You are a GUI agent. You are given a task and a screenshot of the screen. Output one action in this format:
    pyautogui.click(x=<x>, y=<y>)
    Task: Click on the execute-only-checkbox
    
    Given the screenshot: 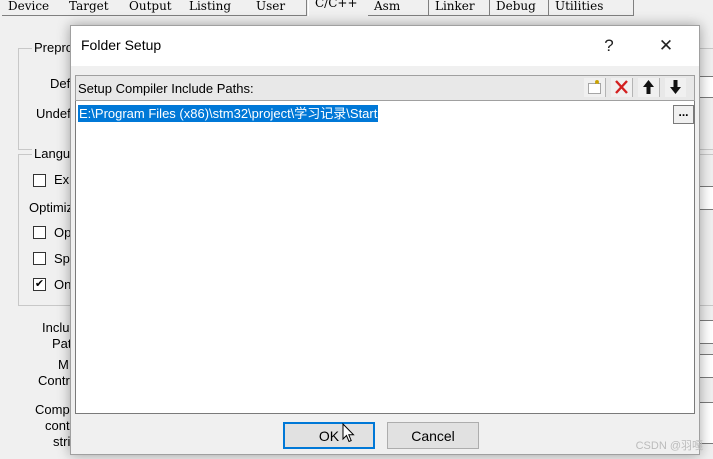 What is the action you would take?
    pyautogui.click(x=39, y=180)
    